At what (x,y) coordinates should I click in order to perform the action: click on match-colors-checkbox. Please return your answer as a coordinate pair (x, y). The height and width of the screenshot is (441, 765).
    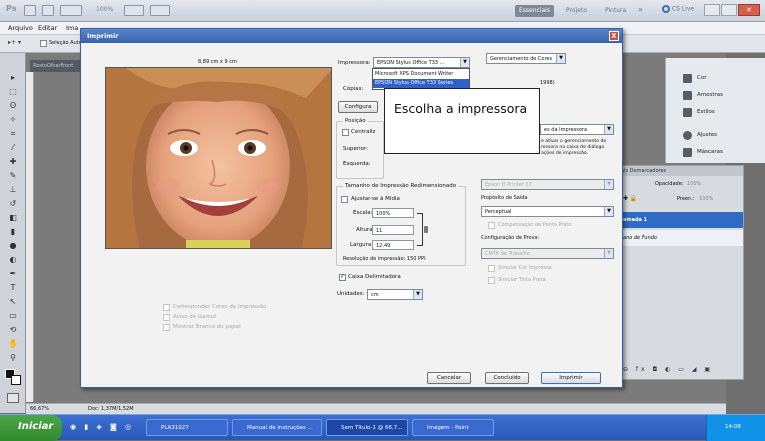
    Looking at the image, I should click on (166, 307).